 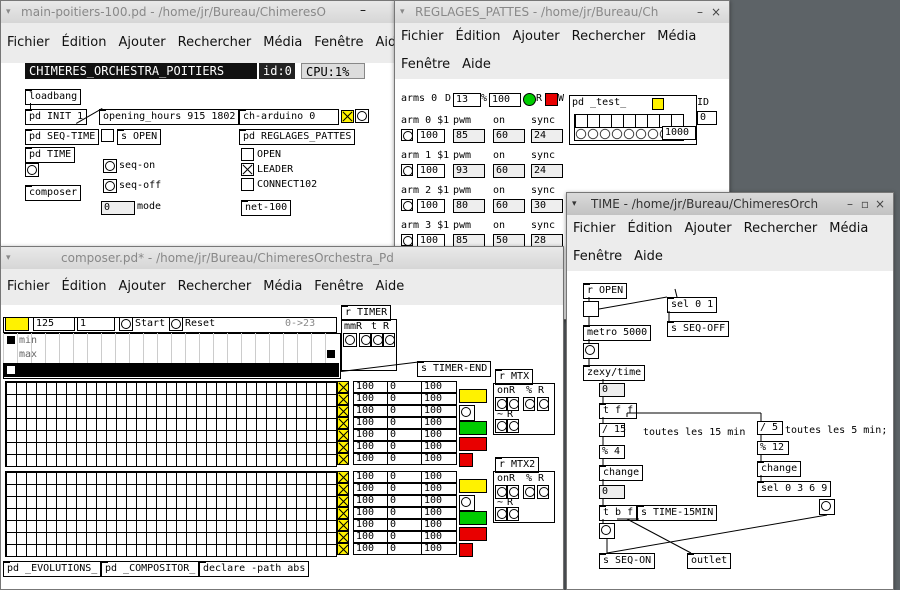 What do you see at coordinates (11, 340) in the screenshot?
I see `min-handle-icon` at bounding box center [11, 340].